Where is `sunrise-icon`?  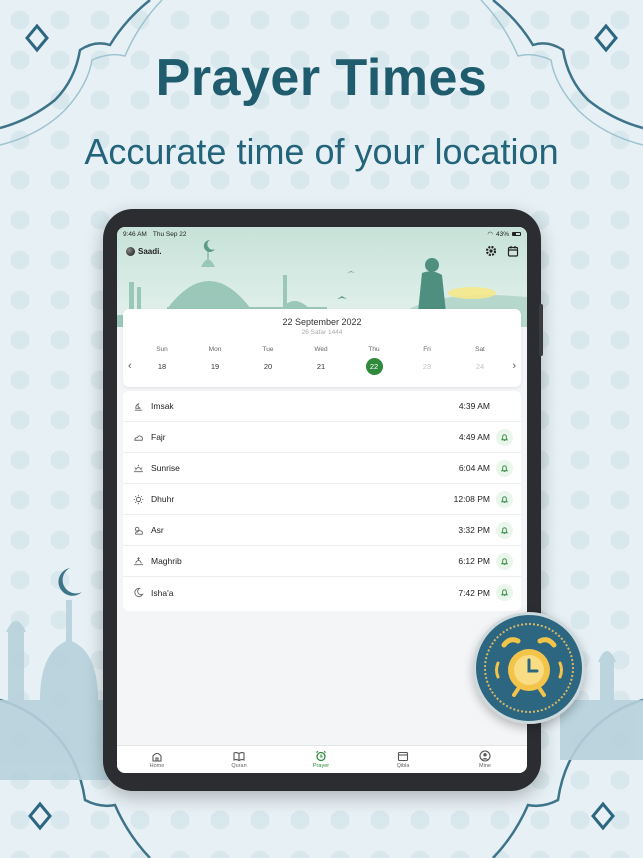 sunrise-icon is located at coordinates (138, 468).